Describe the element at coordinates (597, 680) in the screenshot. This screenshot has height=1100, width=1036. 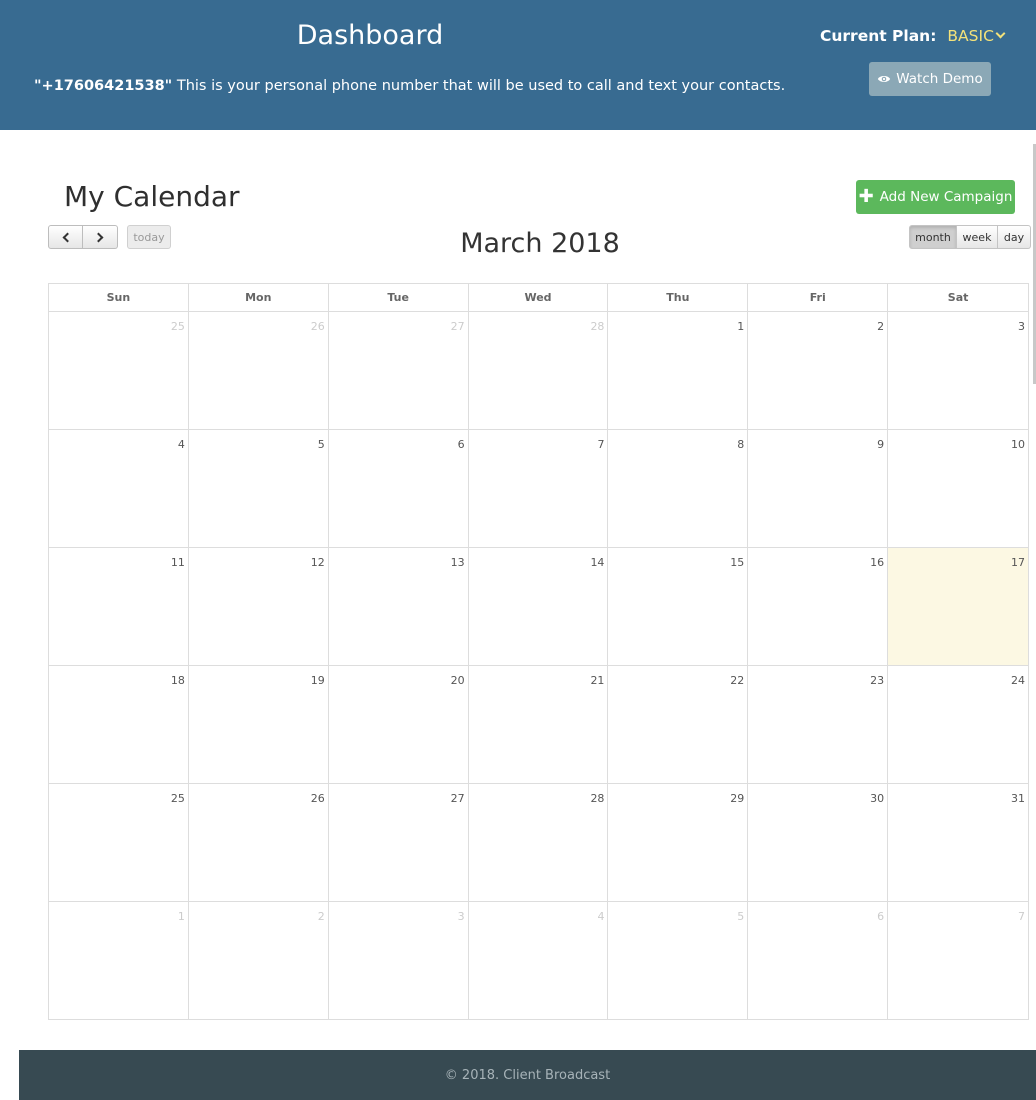
I see `day-number: 21` at that location.